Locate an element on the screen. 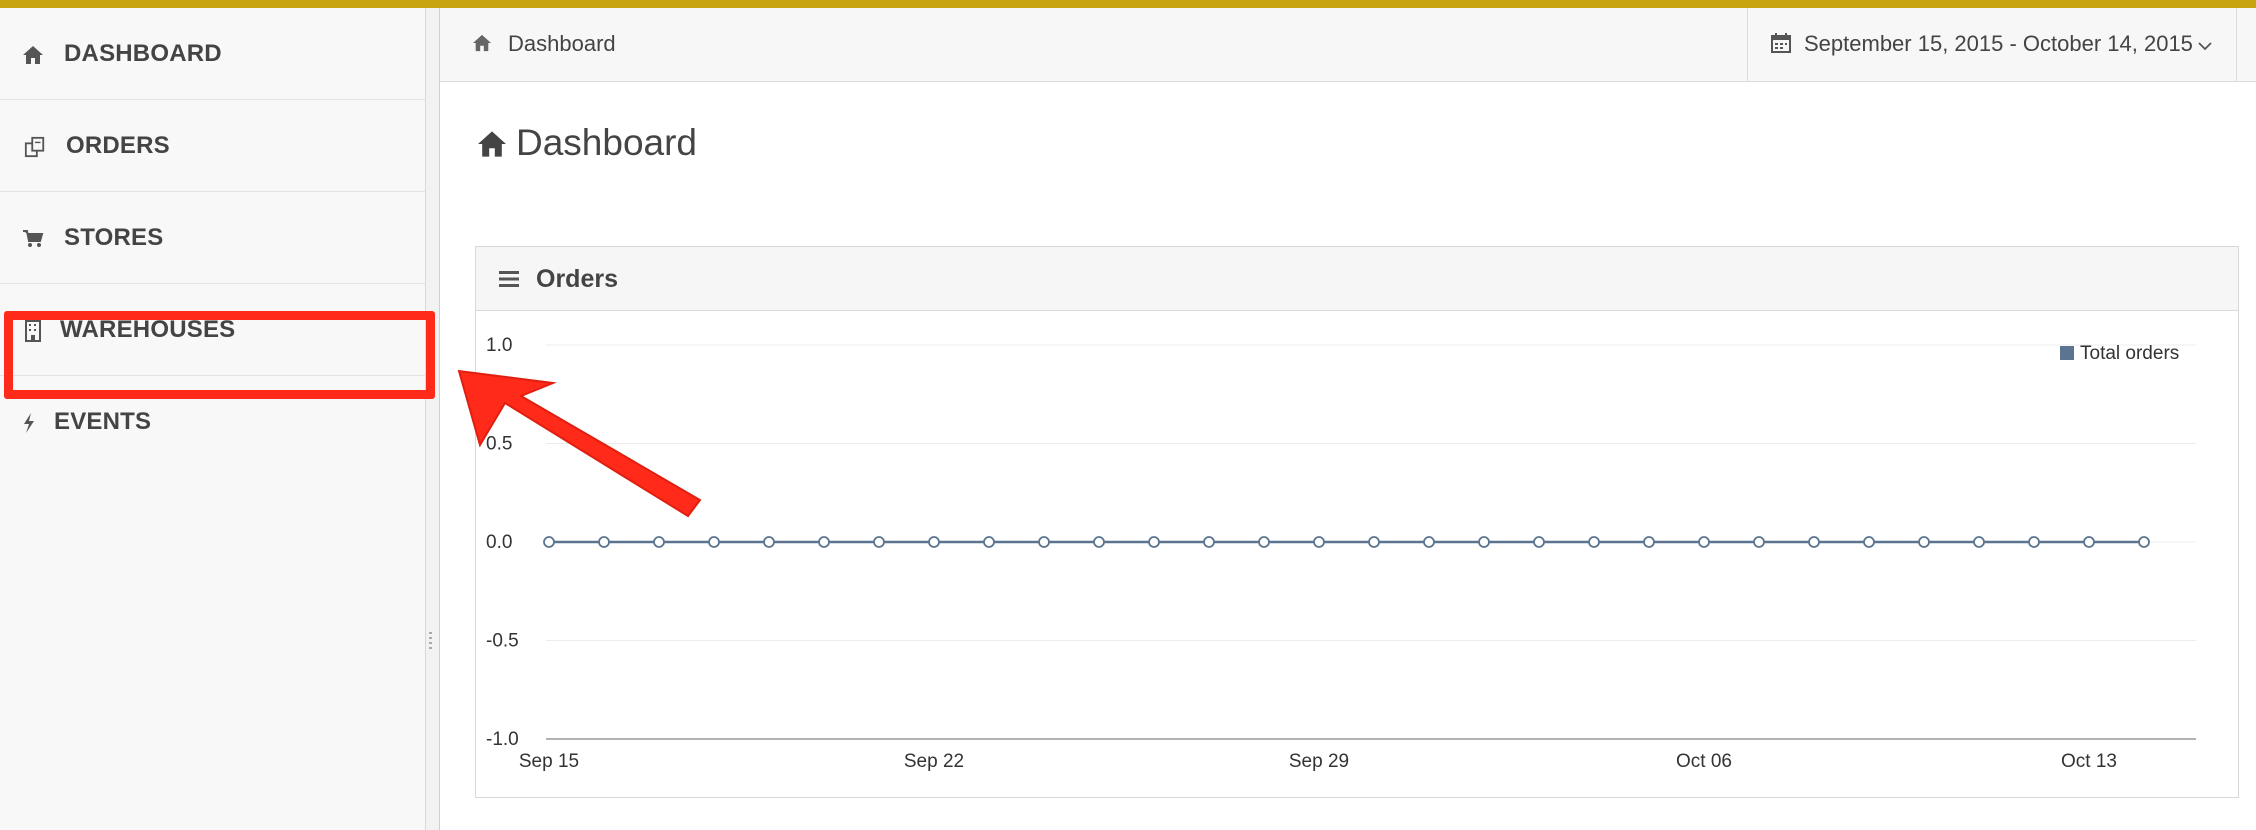 The height and width of the screenshot is (830, 2256). date-range-picker: September 15, 2015 - October 14, 2015 is located at coordinates (1992, 45).